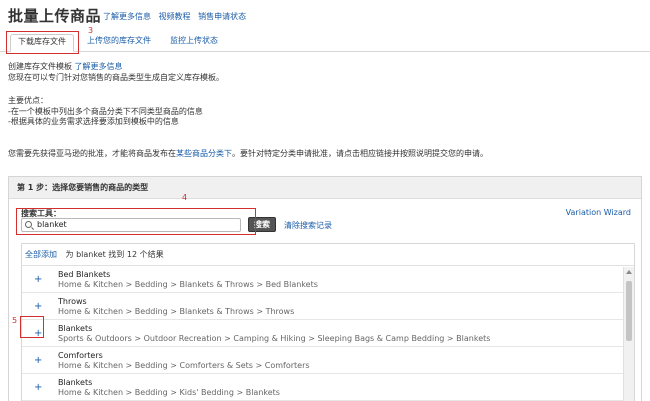 This screenshot has height=401, width=650. I want to click on result-title: Throws, so click(72, 301).